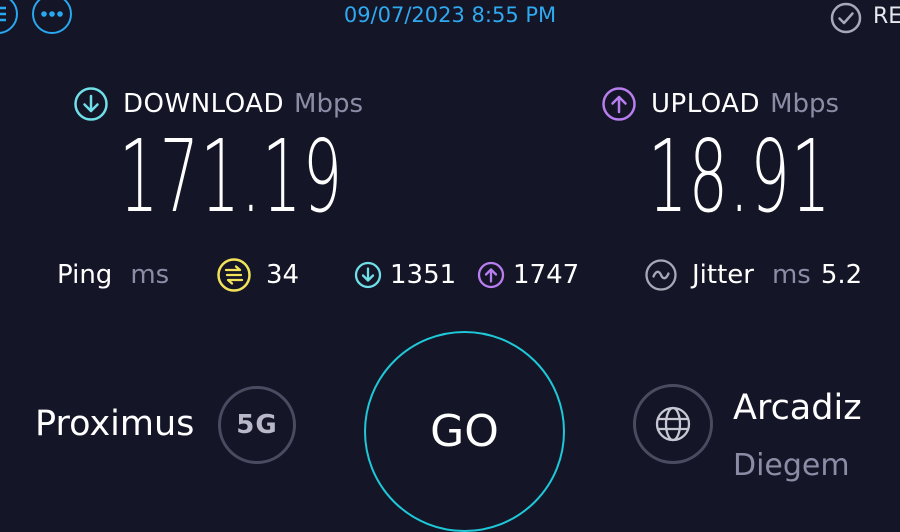 Image resolution: width=900 pixels, height=532 pixels. Describe the element at coordinates (91, 104) in the screenshot. I see `download-arrow-icon` at that location.